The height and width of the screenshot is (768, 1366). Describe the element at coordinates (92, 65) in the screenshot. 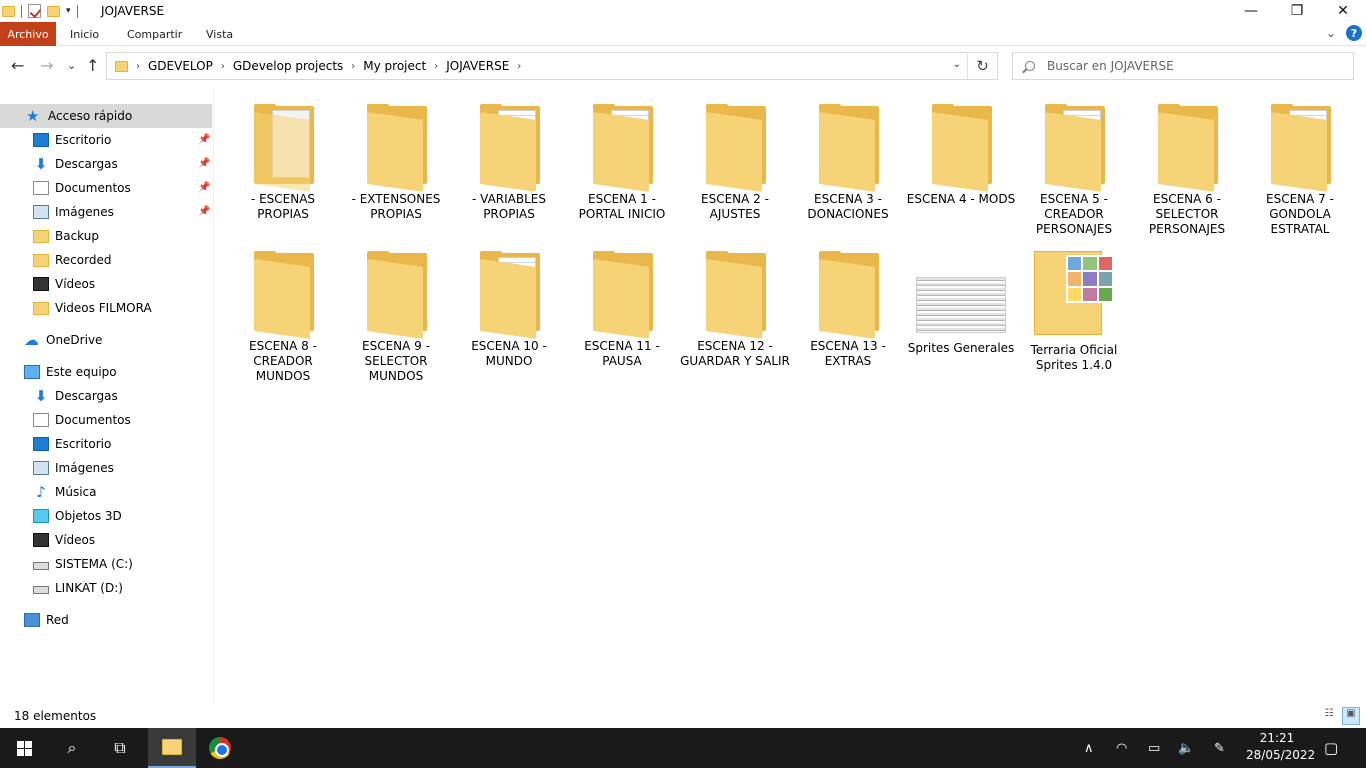

I see `up-button: ↑` at that location.